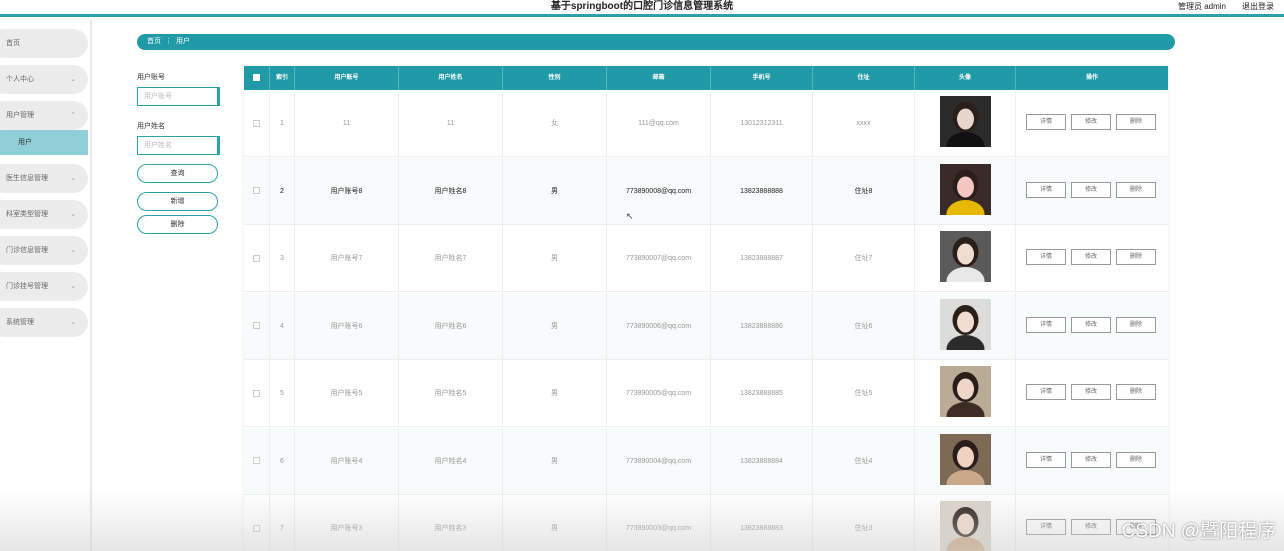 The height and width of the screenshot is (551, 1284). What do you see at coordinates (451, 191) in the screenshot?
I see `cell-name: 用户姓名8` at bounding box center [451, 191].